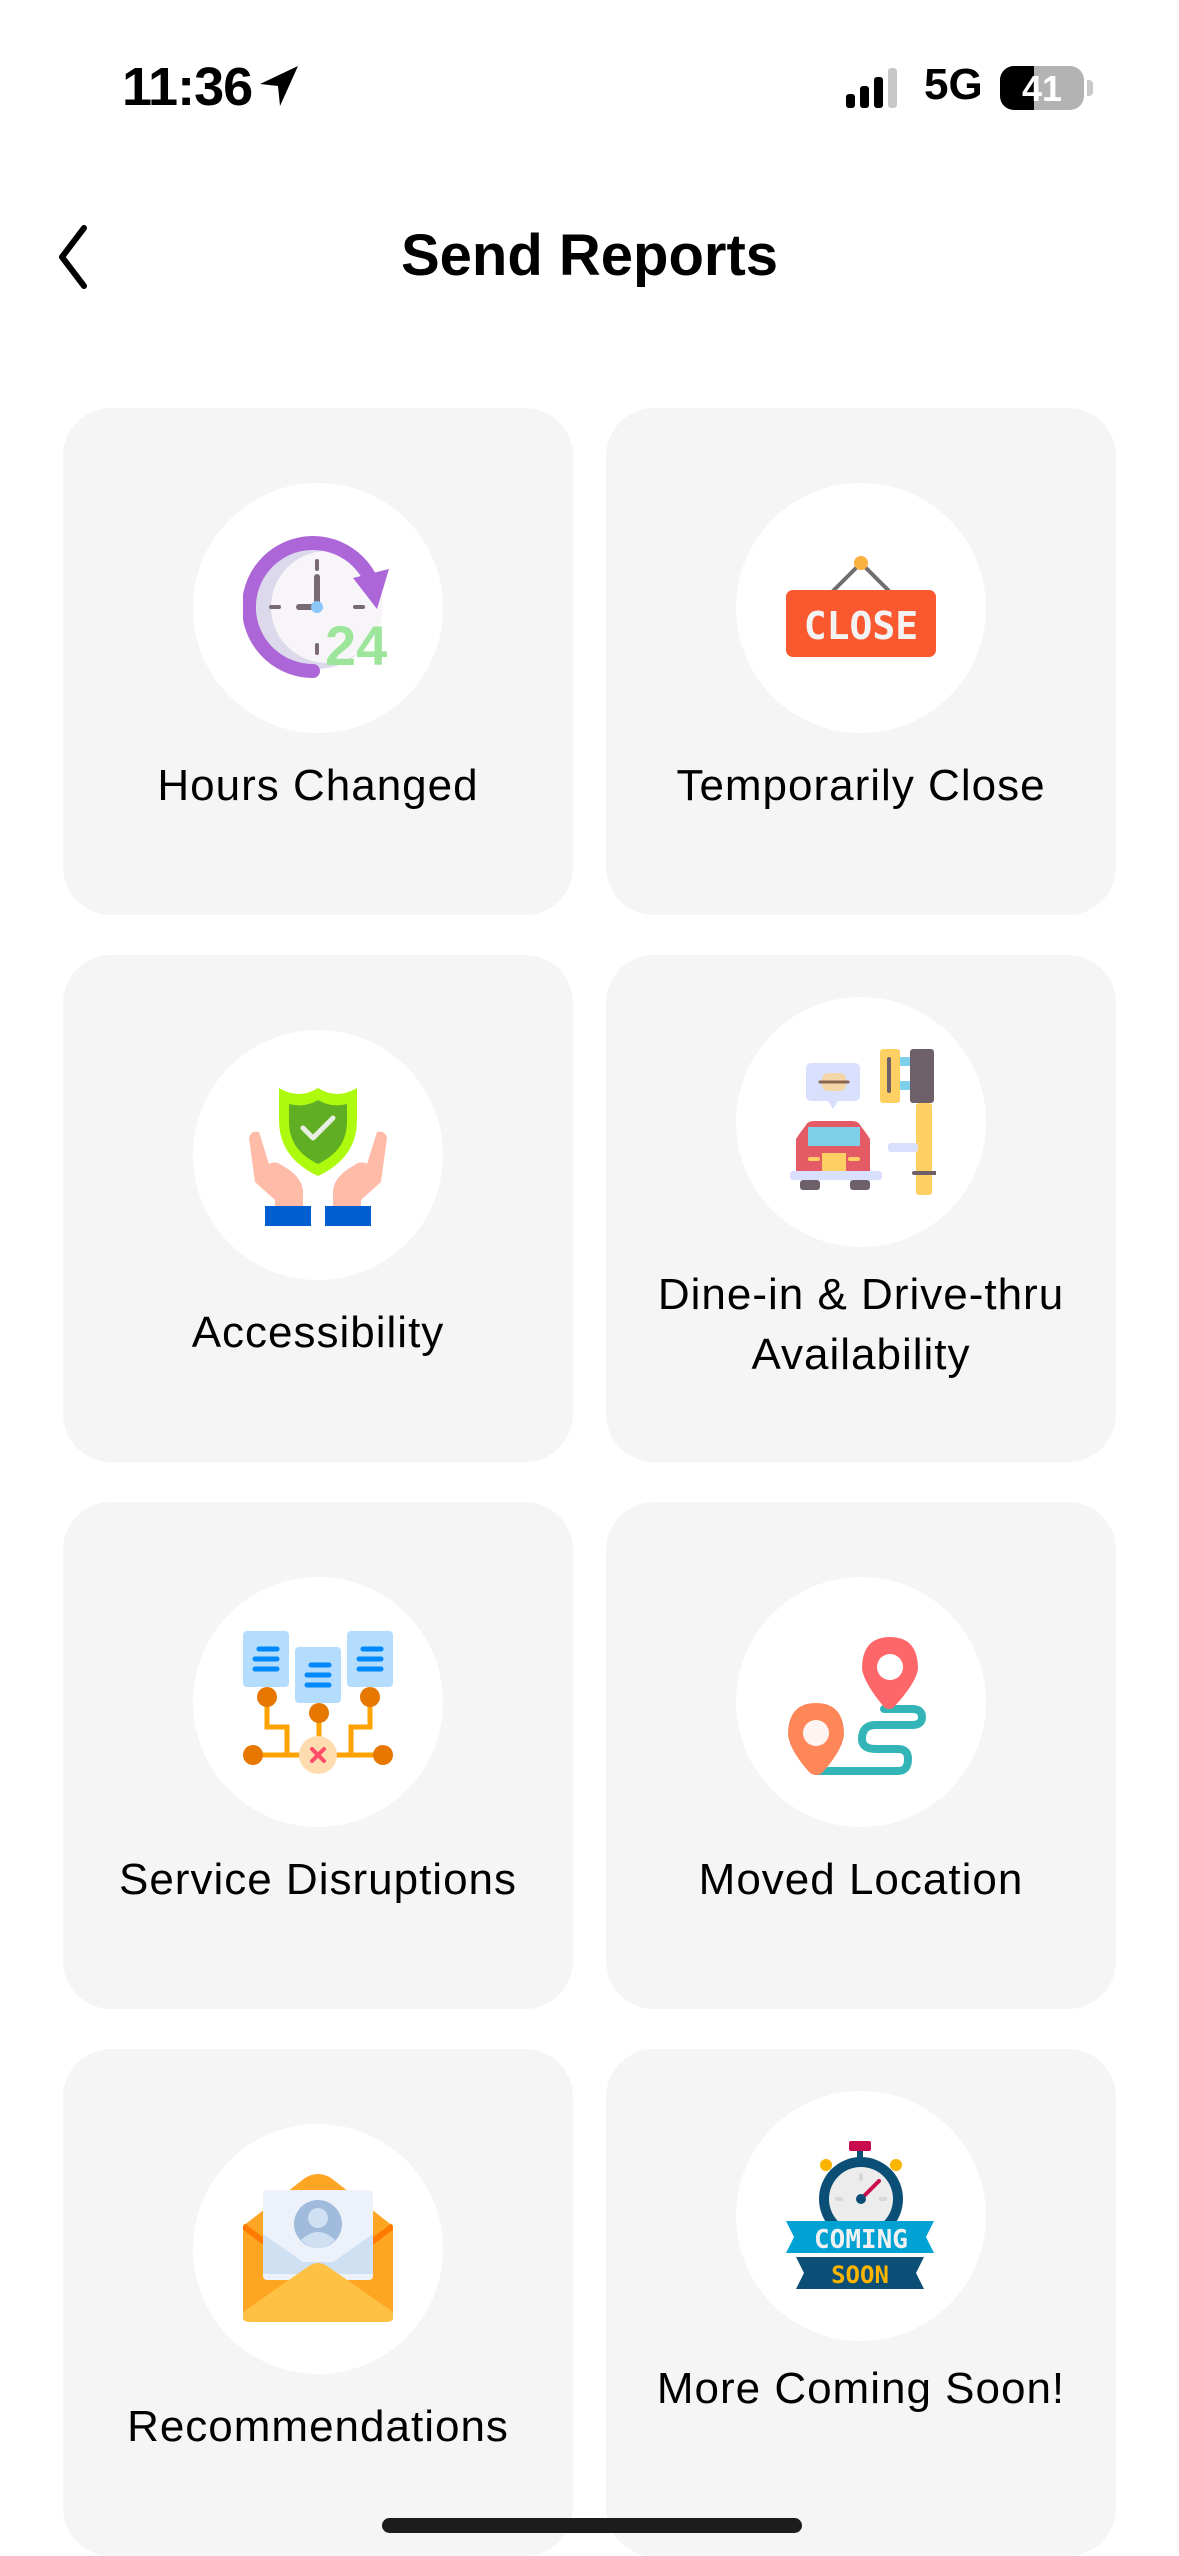 The height and width of the screenshot is (2556, 1179). Describe the element at coordinates (871, 88) in the screenshot. I see `signal-strength-icon` at that location.